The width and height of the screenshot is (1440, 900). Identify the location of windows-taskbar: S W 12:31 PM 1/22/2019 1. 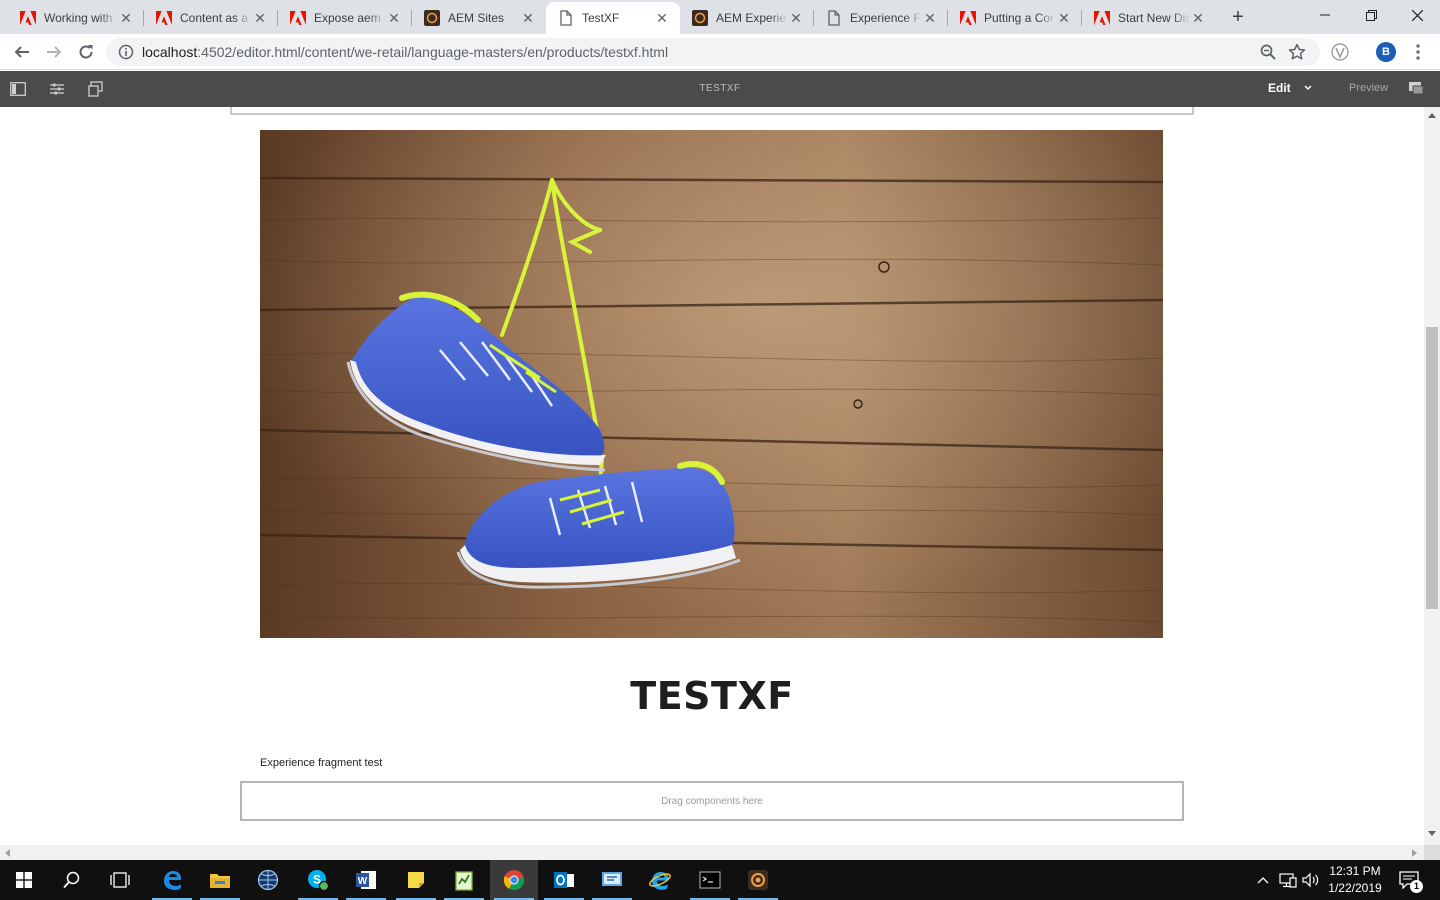
(720, 880).